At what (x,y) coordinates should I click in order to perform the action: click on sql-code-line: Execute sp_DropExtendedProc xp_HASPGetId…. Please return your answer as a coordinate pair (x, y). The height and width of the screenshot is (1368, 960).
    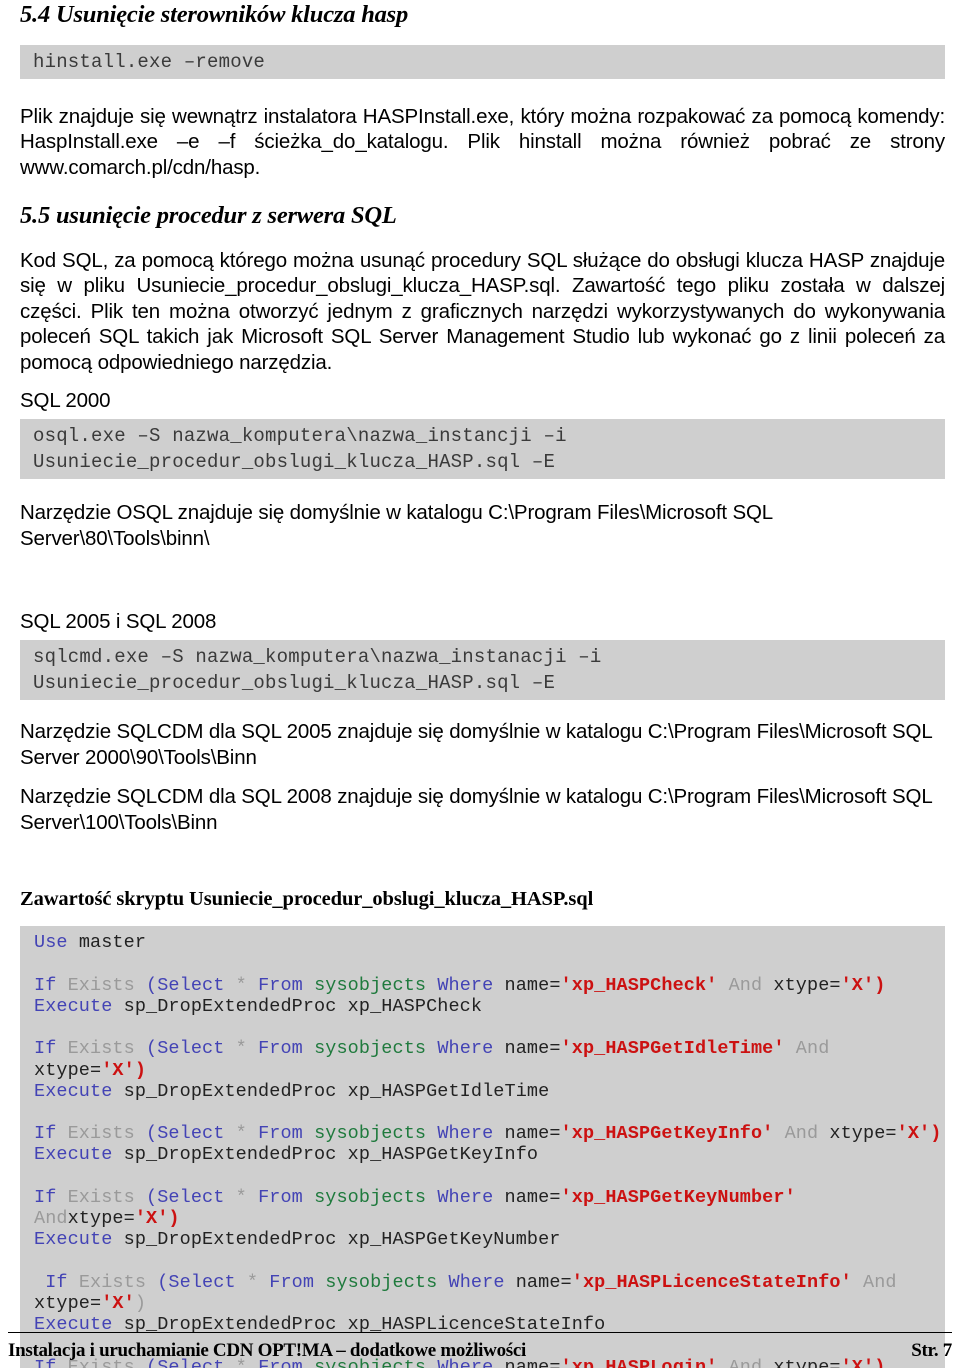
    Looking at the image, I should click on (489, 1091).